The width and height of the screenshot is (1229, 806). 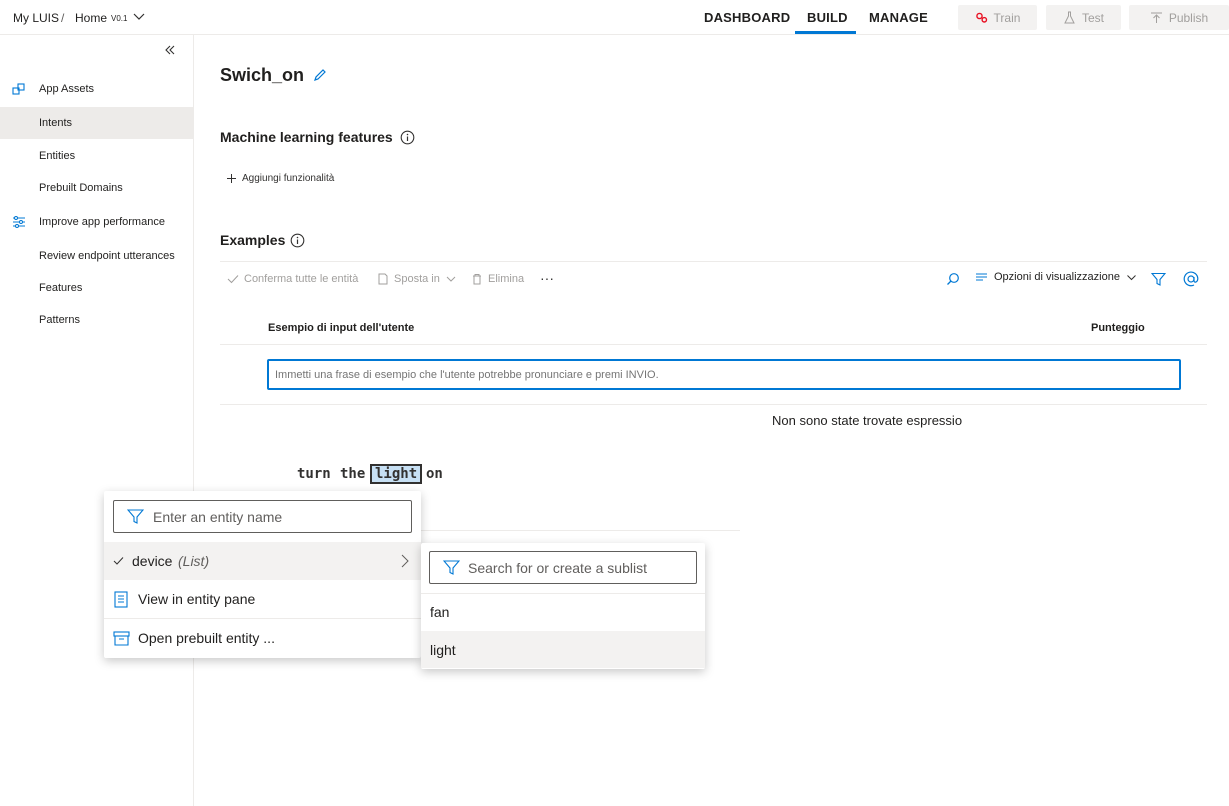 I want to click on utterance-word-selected: light, so click(x=396, y=474).